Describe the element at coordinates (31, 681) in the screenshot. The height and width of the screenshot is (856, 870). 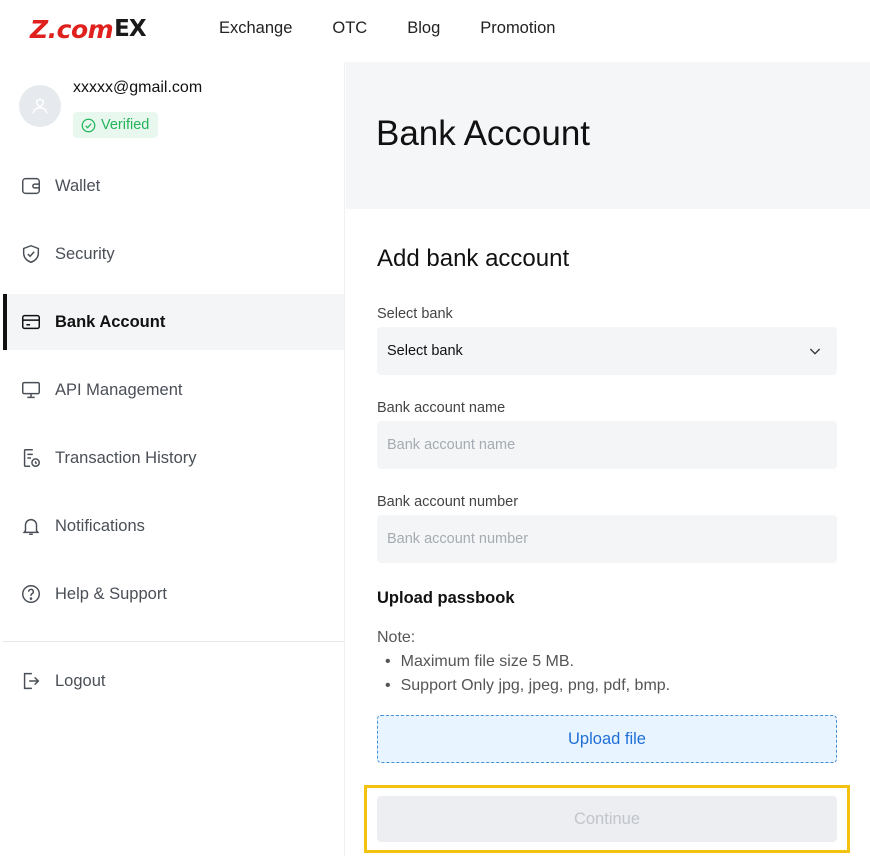
I see `logout-icon` at that location.